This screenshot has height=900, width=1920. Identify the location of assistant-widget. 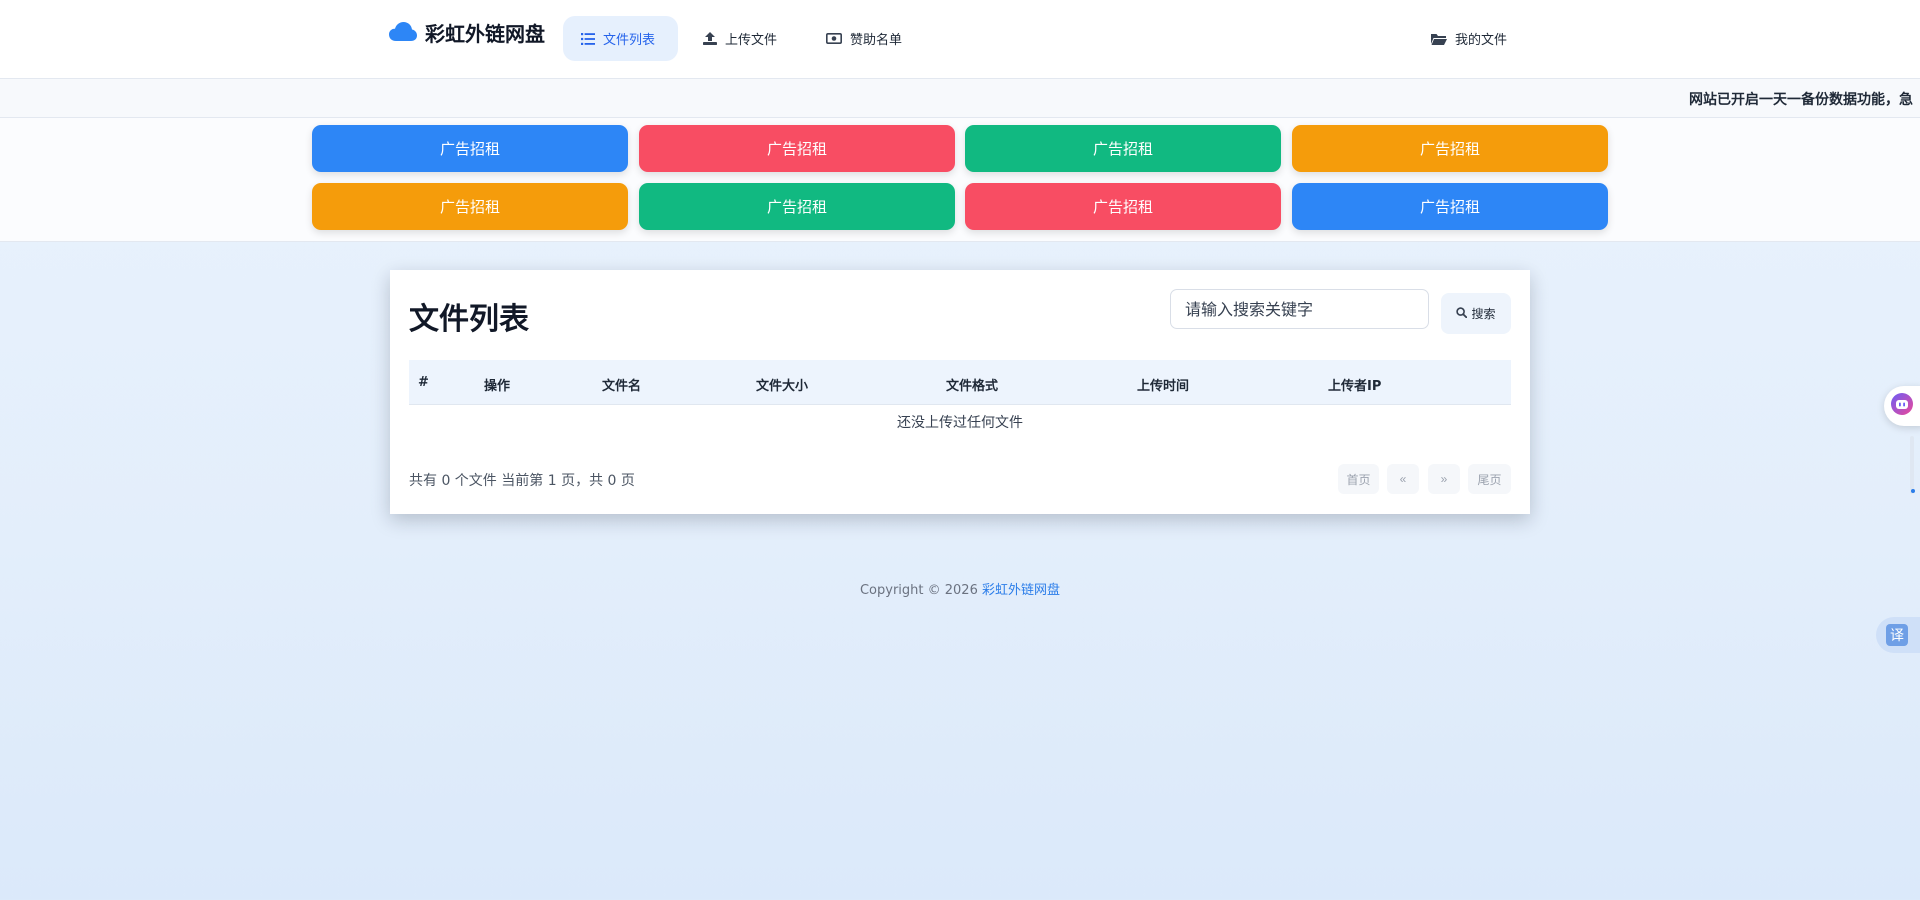
(1902, 406).